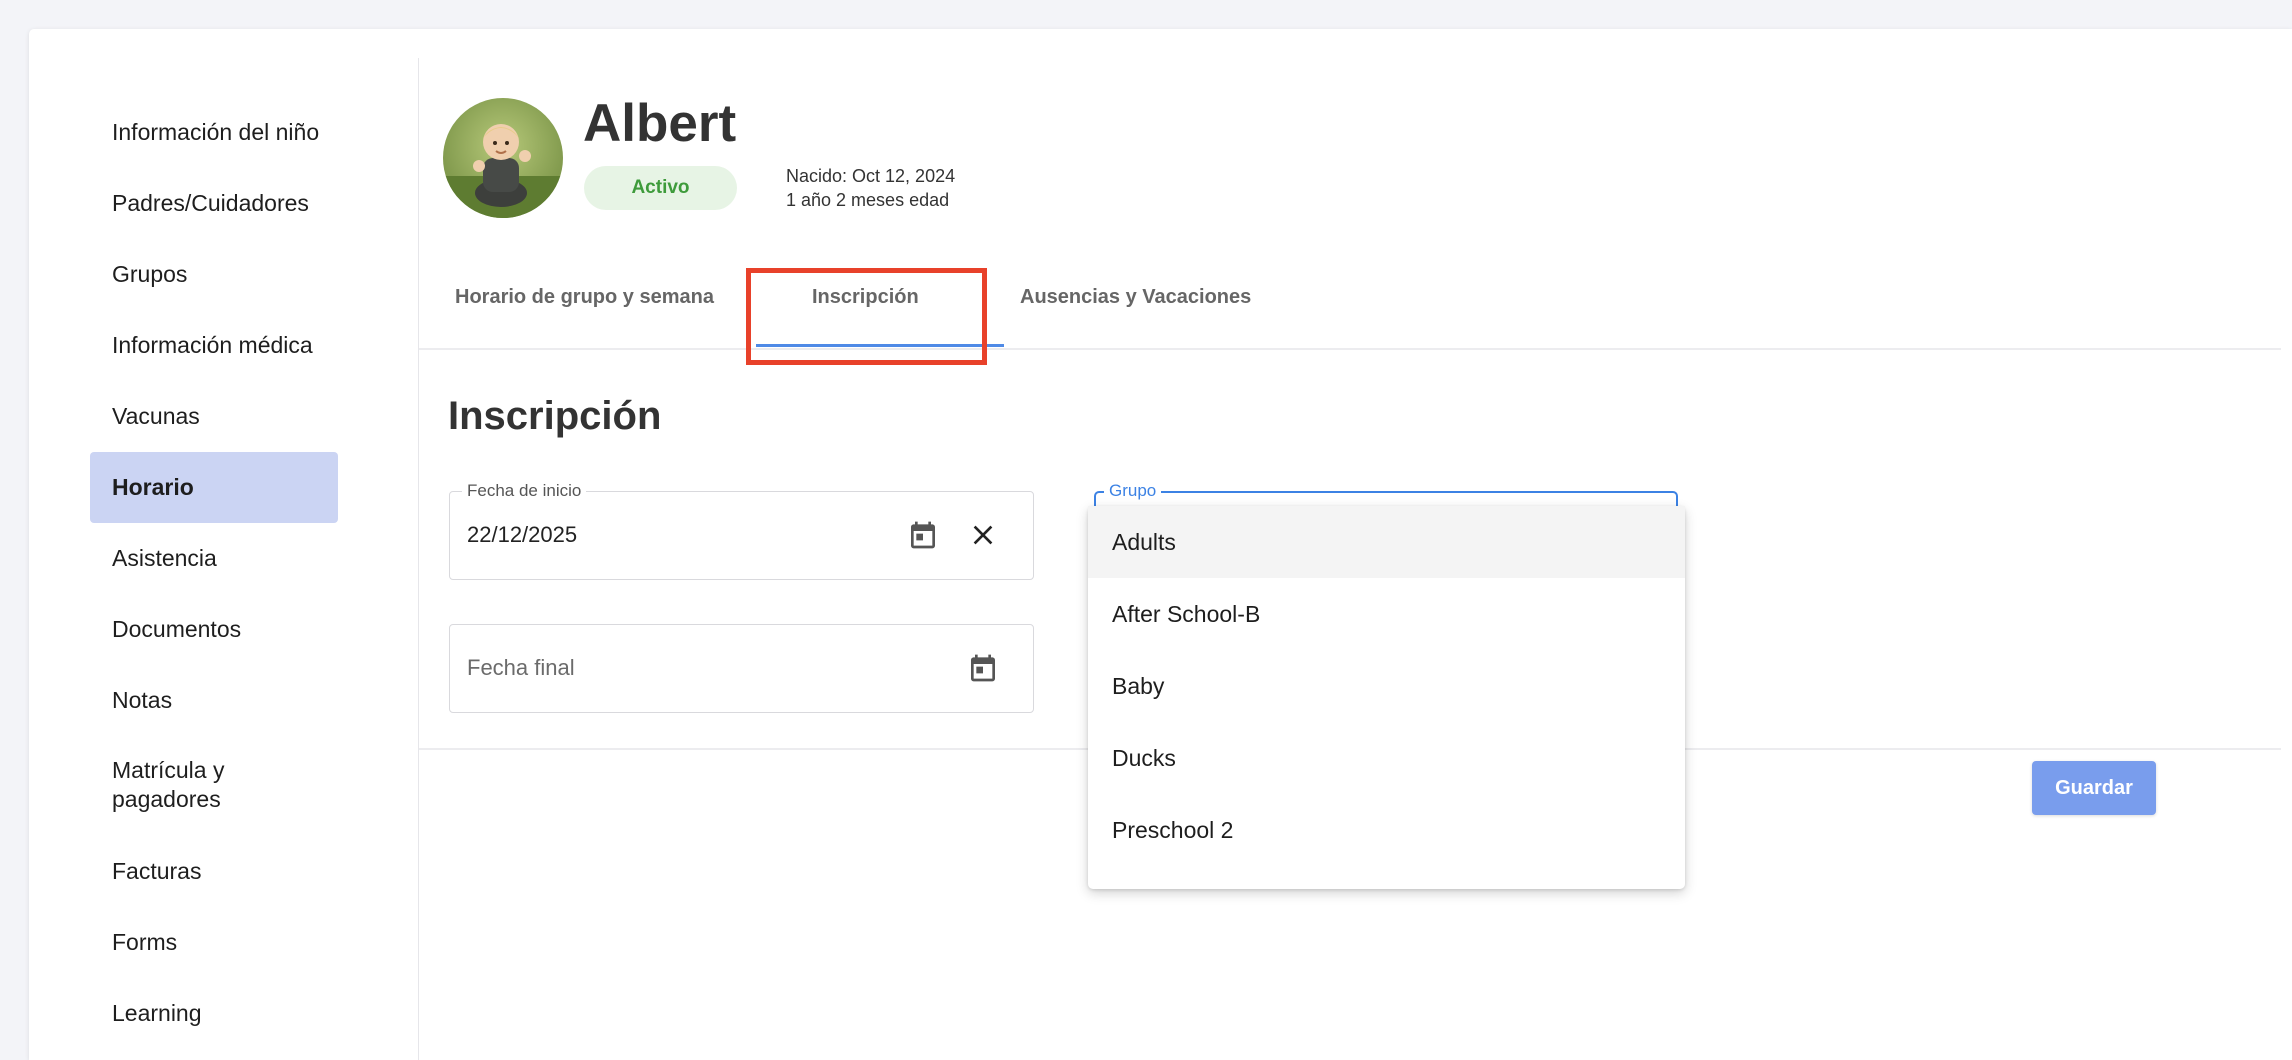 This screenshot has width=2292, height=1060. Describe the element at coordinates (1350, 349) in the screenshot. I see `tabs-divider` at that location.